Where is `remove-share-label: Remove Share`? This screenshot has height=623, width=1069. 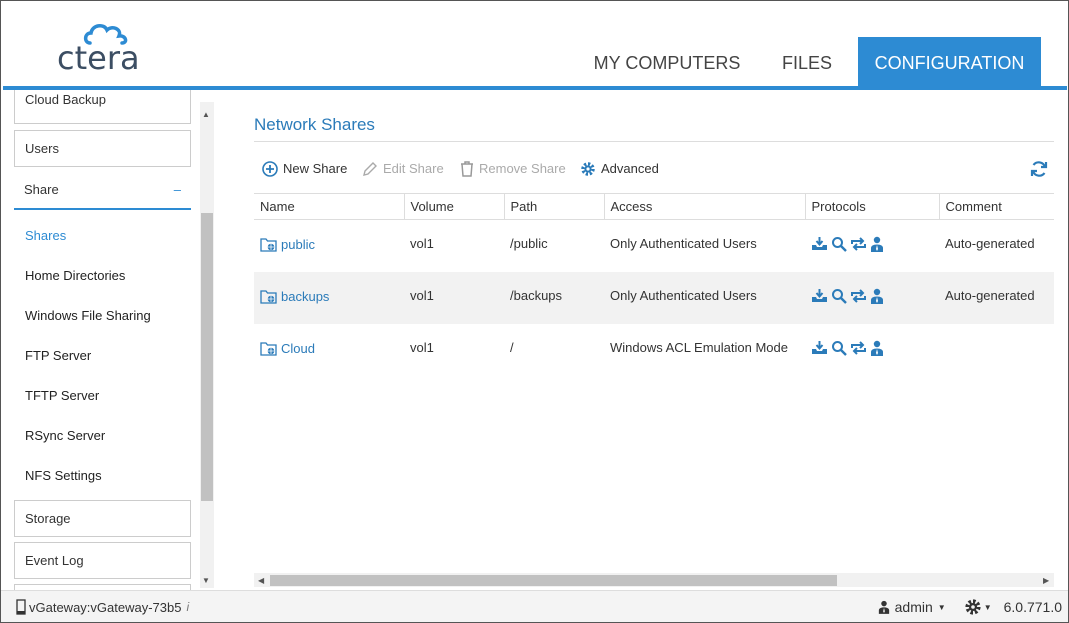 remove-share-label: Remove Share is located at coordinates (522, 168).